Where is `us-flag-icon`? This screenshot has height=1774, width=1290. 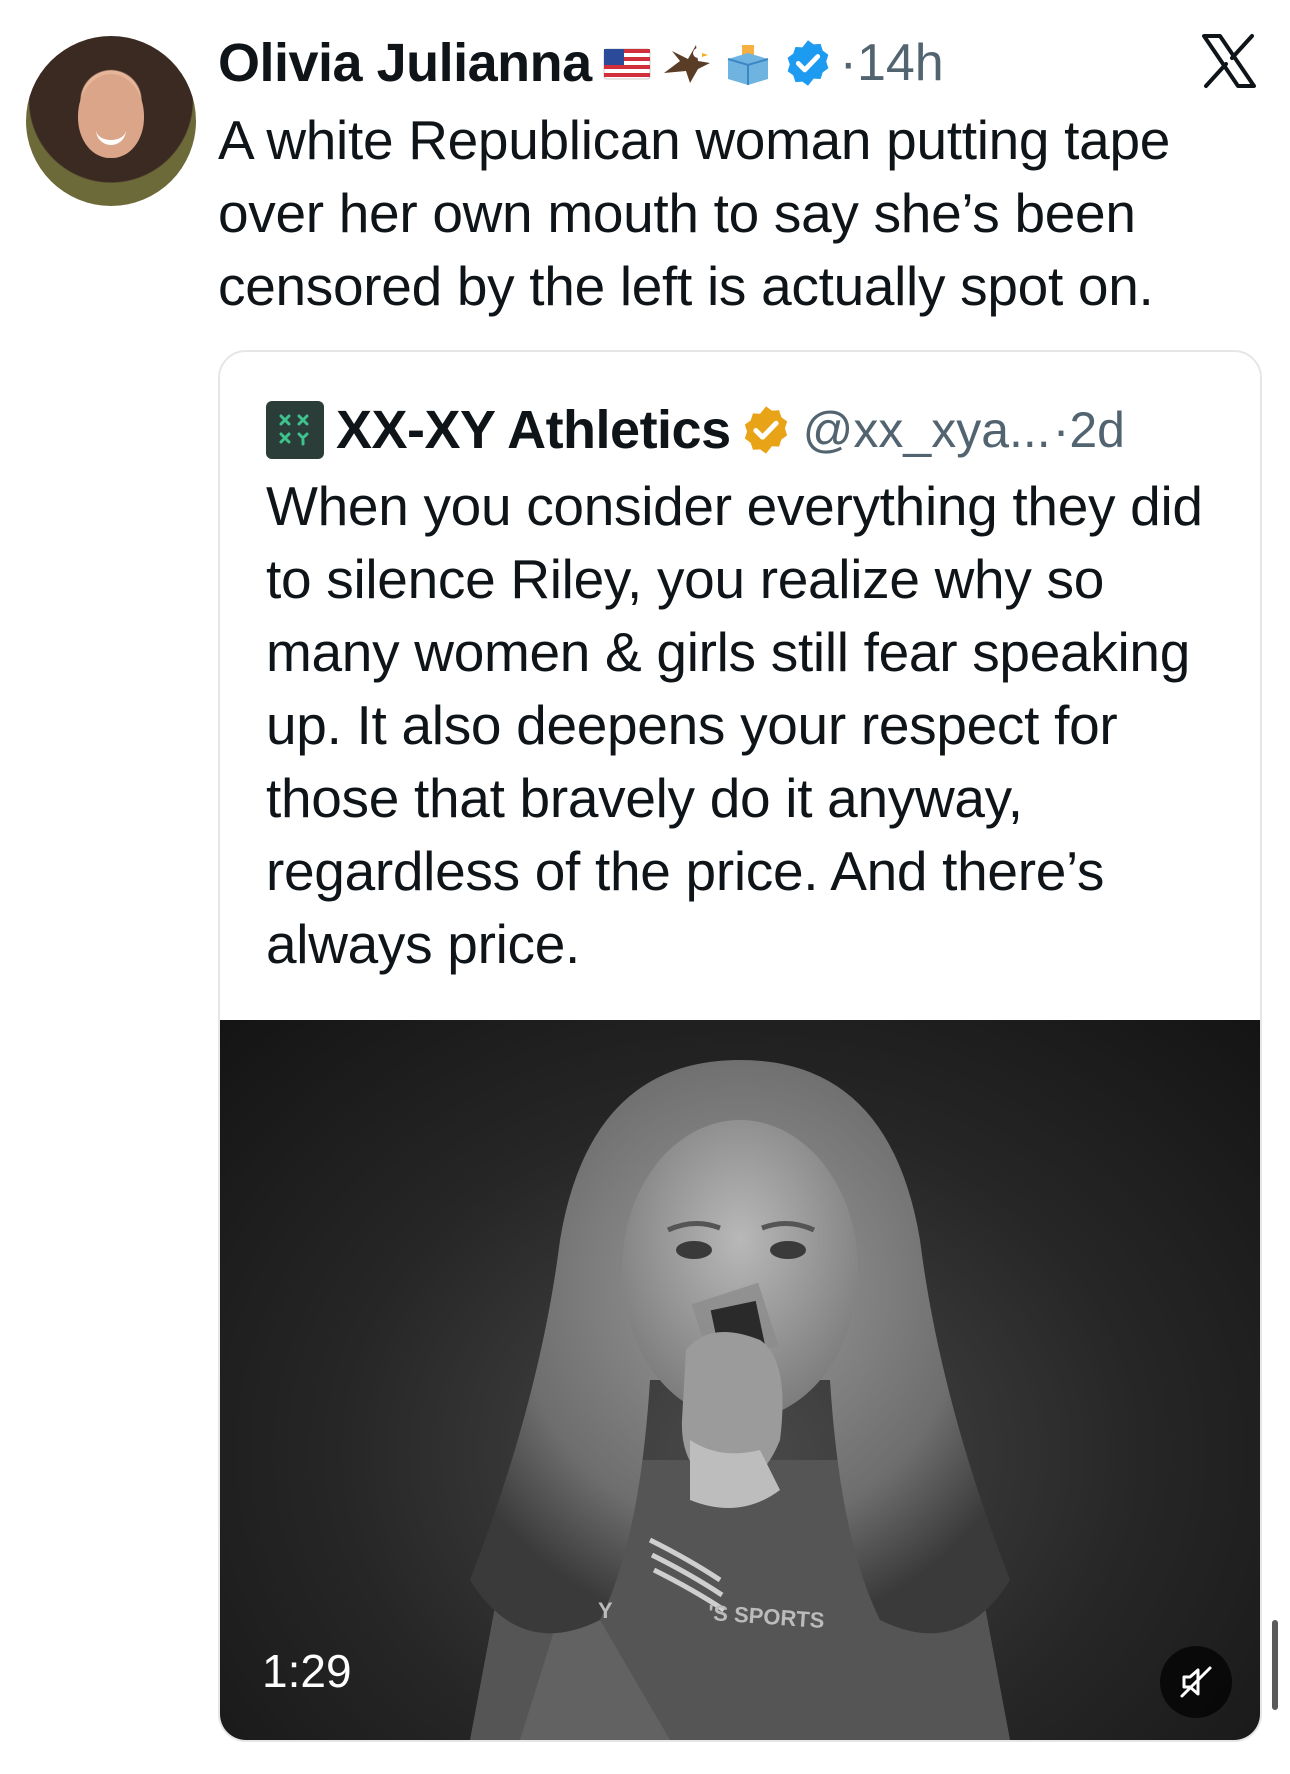 us-flag-icon is located at coordinates (627, 63).